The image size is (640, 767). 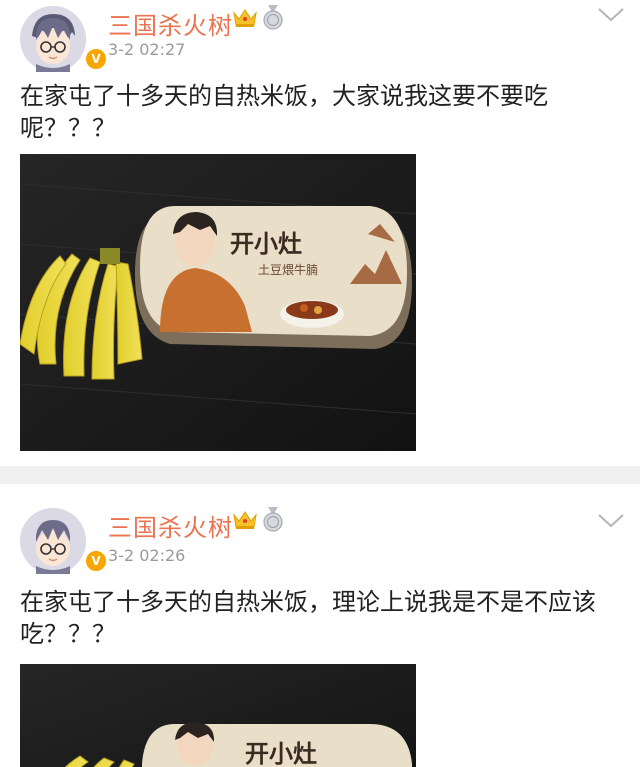 What do you see at coordinates (147, 555) in the screenshot?
I see `post-timestamp: 3-2 02:26` at bounding box center [147, 555].